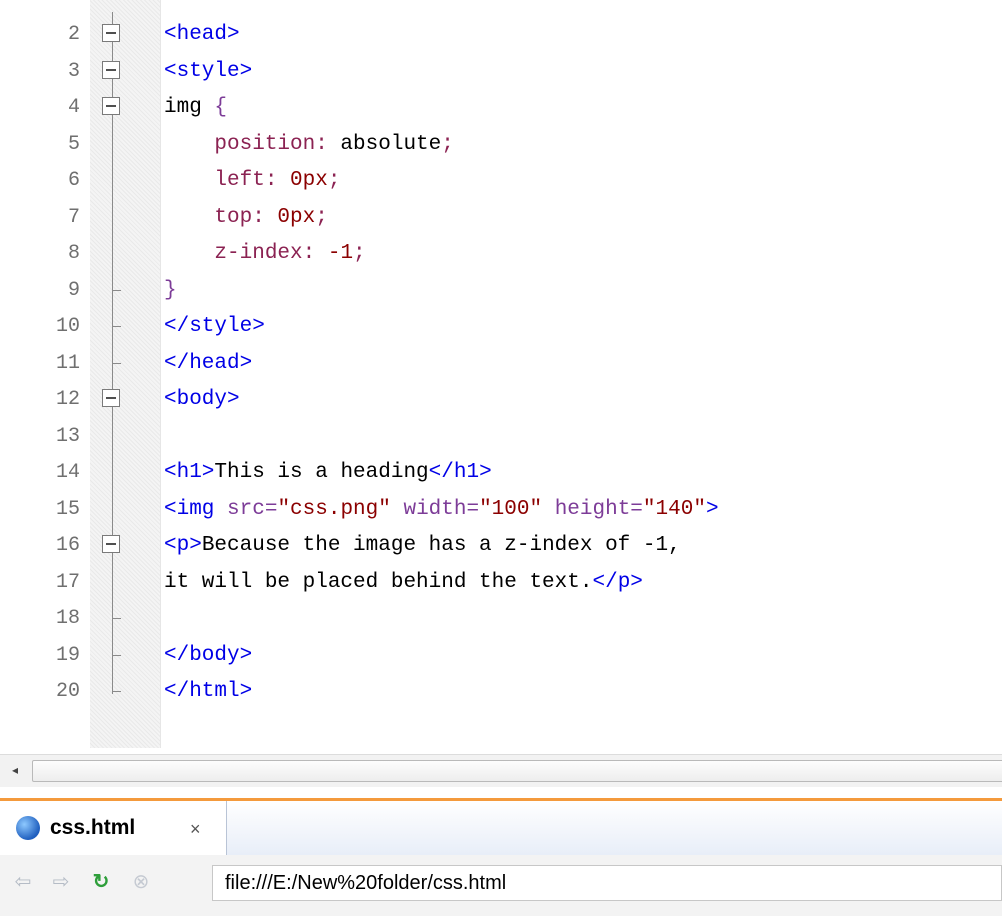 This screenshot has height=916, width=1002. Describe the element at coordinates (252, 509) in the screenshot. I see `code-token: src=` at that location.